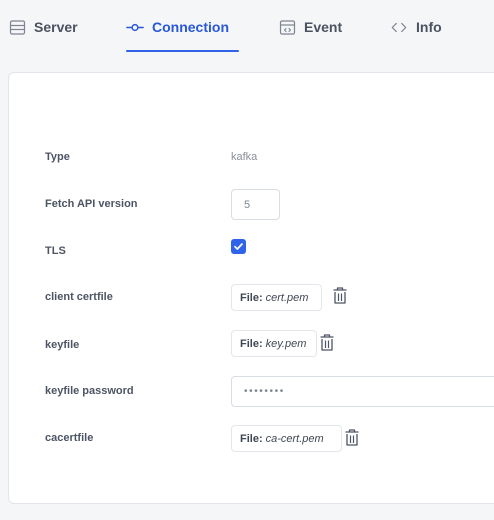  Describe the element at coordinates (79, 297) in the screenshot. I see `client-certfile-label: client certfile` at that location.